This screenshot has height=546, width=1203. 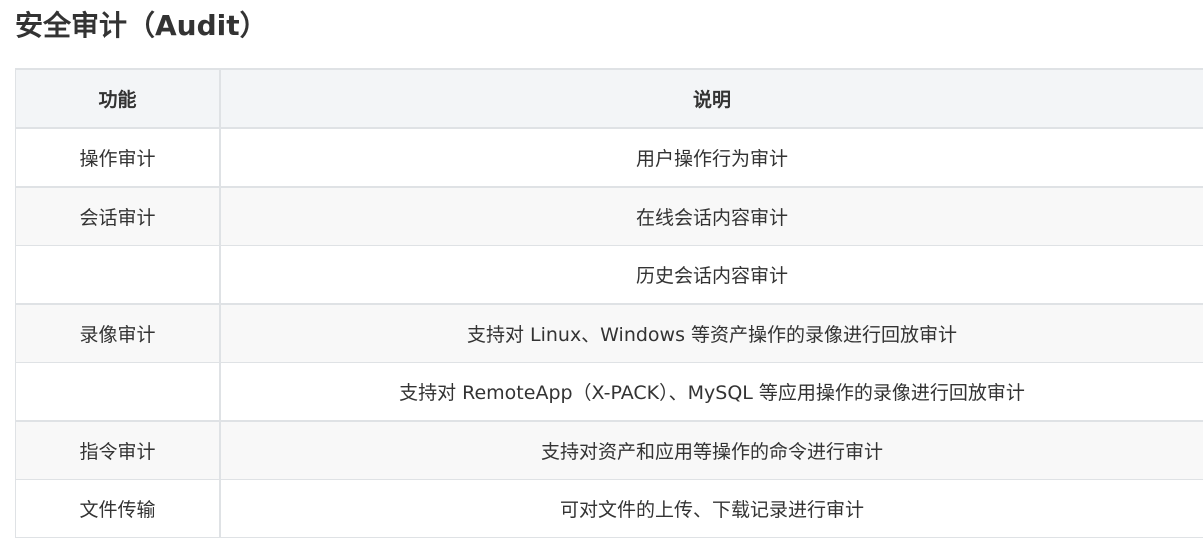 What do you see at coordinates (118, 450) in the screenshot?
I see `row-feature: 指令审计` at bounding box center [118, 450].